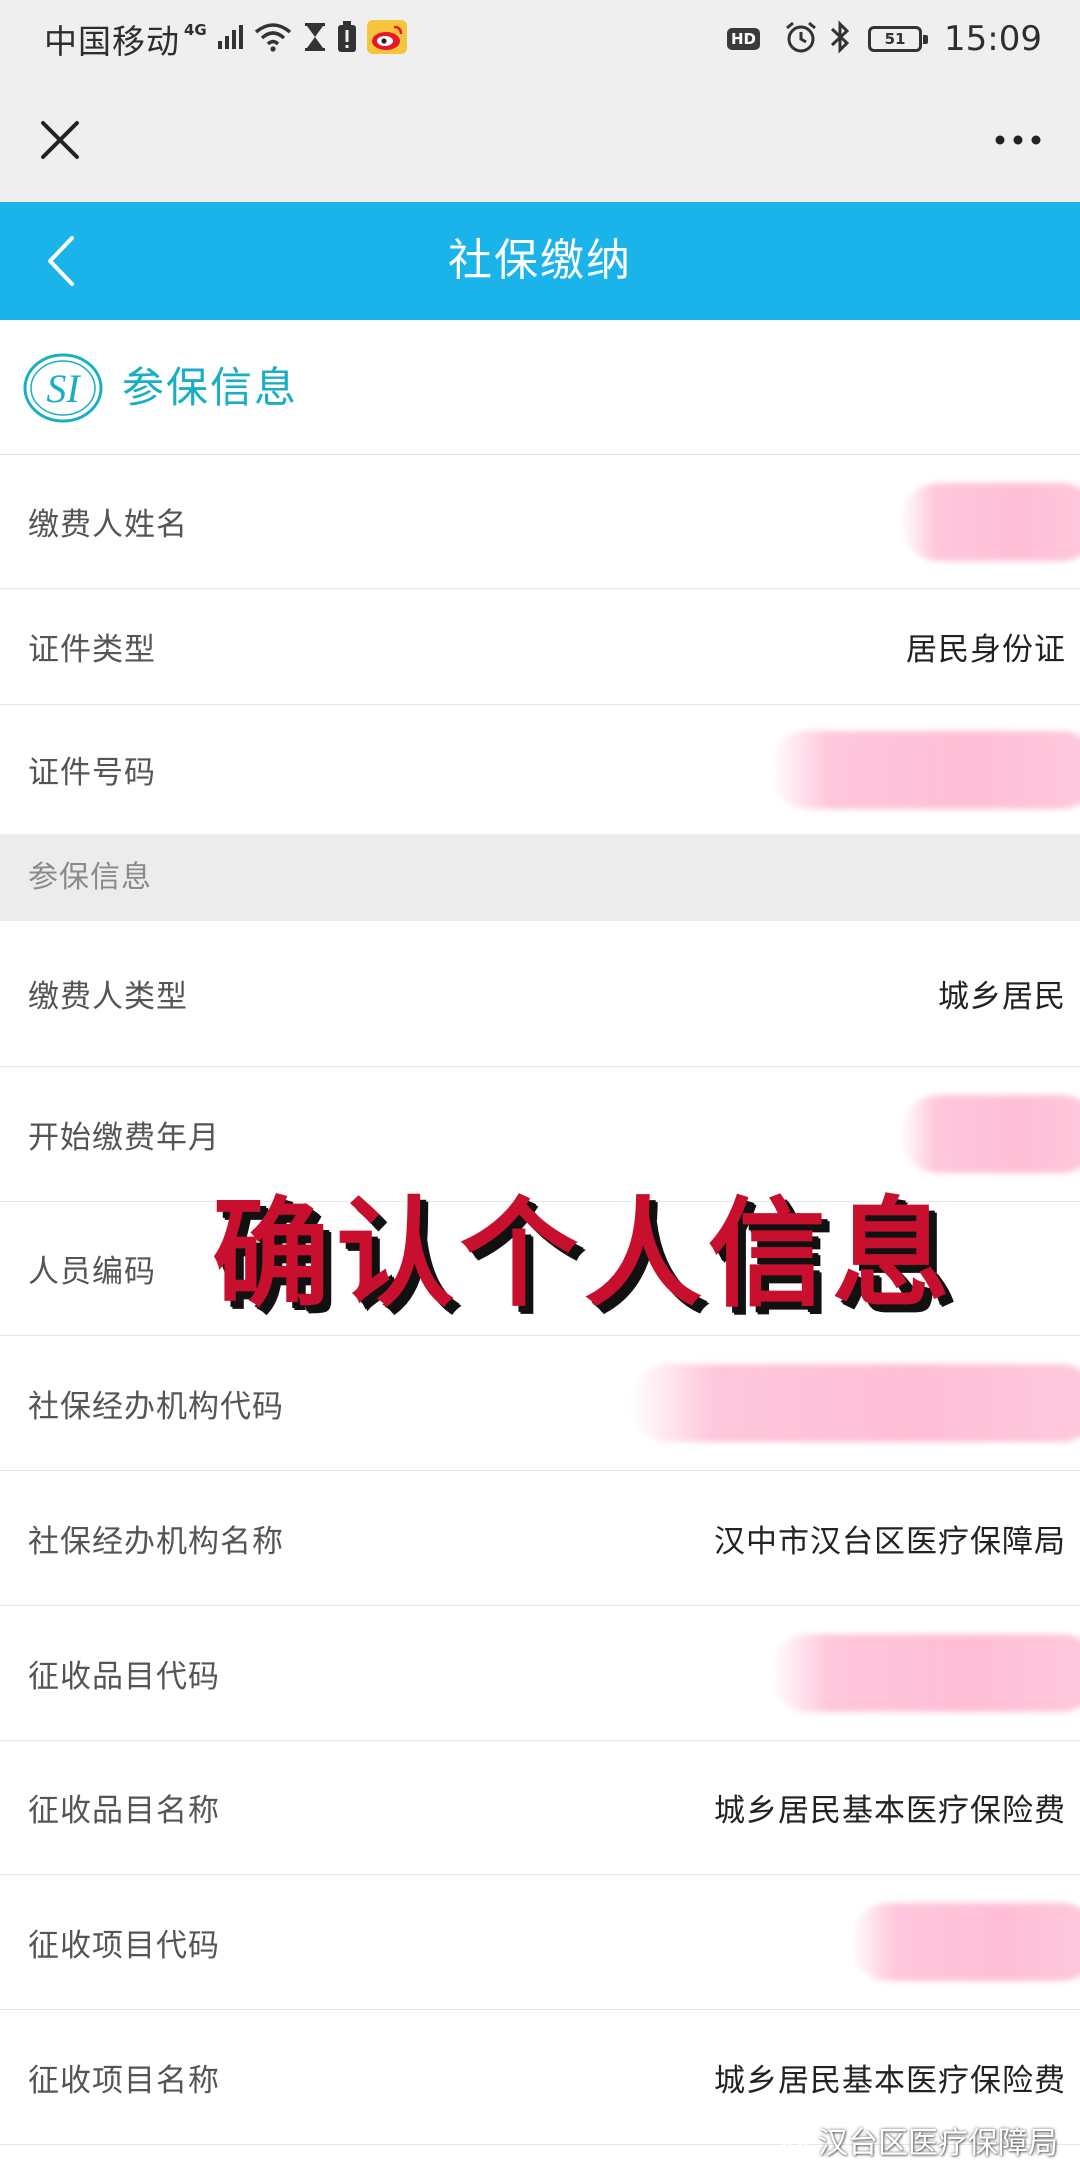 The image size is (1080, 2160). What do you see at coordinates (540, 2077) in the screenshot?
I see `row-project-name: 征收项目名称 城乡居民基本医疗保险费` at bounding box center [540, 2077].